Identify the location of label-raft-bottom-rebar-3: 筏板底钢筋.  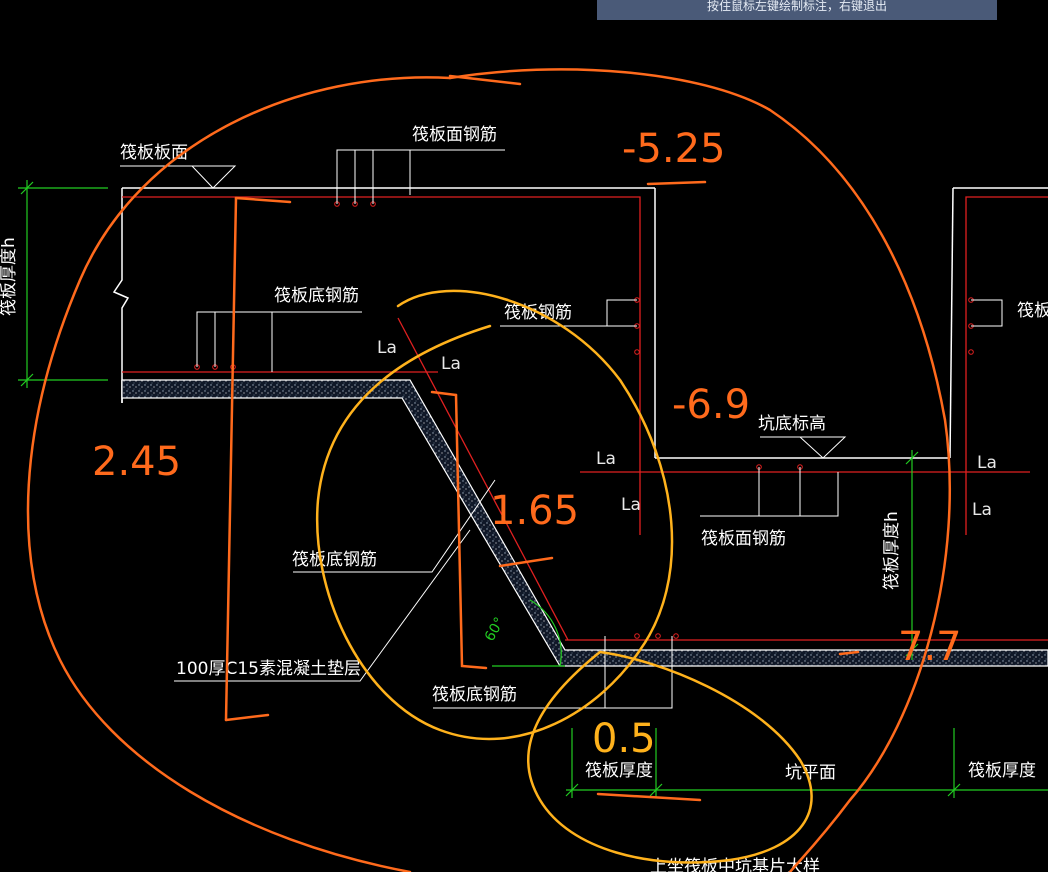
(474, 695).